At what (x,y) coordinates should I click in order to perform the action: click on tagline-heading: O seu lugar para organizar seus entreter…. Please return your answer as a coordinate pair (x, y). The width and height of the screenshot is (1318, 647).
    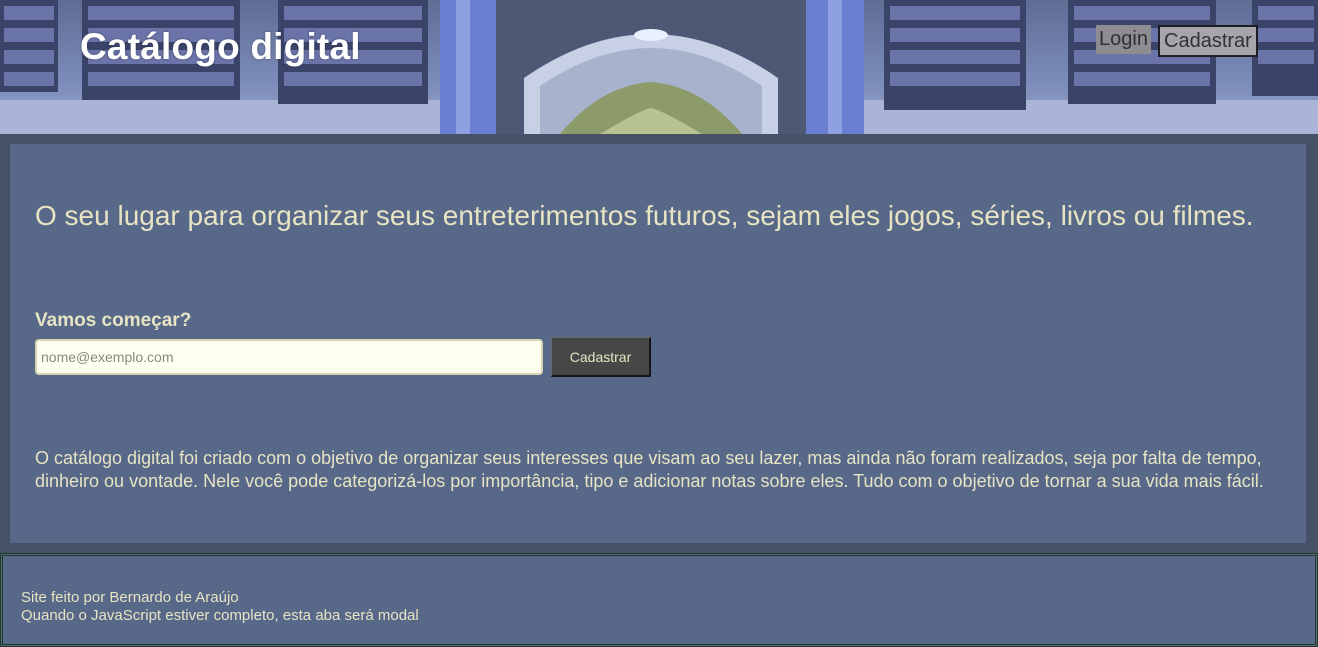
    Looking at the image, I should click on (644, 215).